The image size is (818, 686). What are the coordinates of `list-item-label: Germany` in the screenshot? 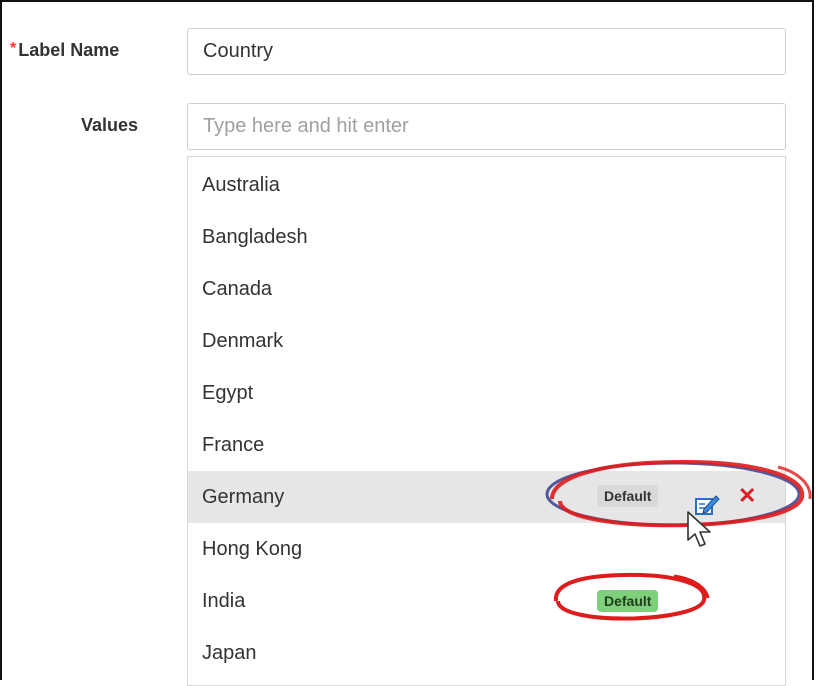 It's located at (243, 497).